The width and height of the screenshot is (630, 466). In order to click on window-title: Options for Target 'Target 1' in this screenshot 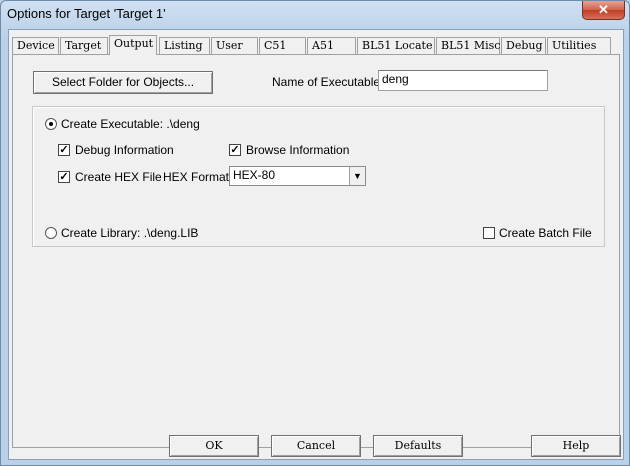, I will do `click(86, 13)`.